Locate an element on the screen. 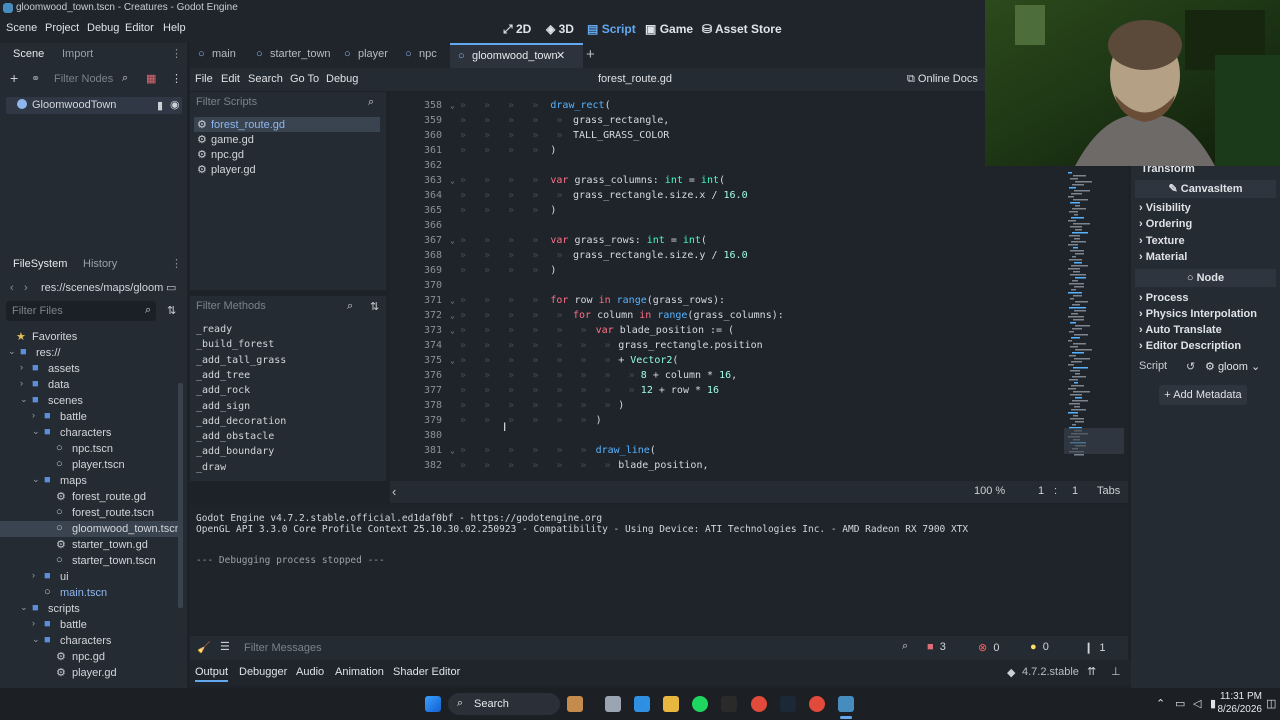 Image resolution: width=1280 pixels, height=720 pixels. filesystem-item: › ■ assets is located at coordinates (89, 369).